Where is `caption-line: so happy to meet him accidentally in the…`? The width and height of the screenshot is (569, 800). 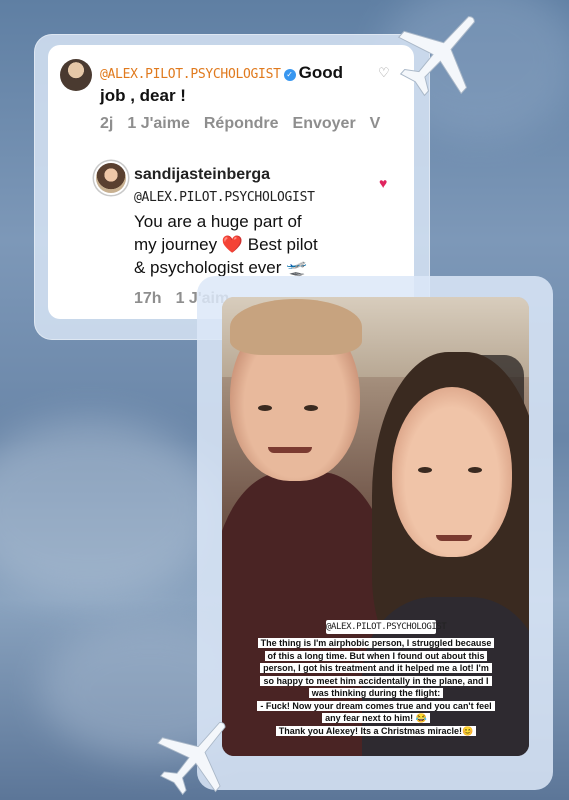
caption-line: so happy to meet him accidentally in the… is located at coordinates (376, 680).